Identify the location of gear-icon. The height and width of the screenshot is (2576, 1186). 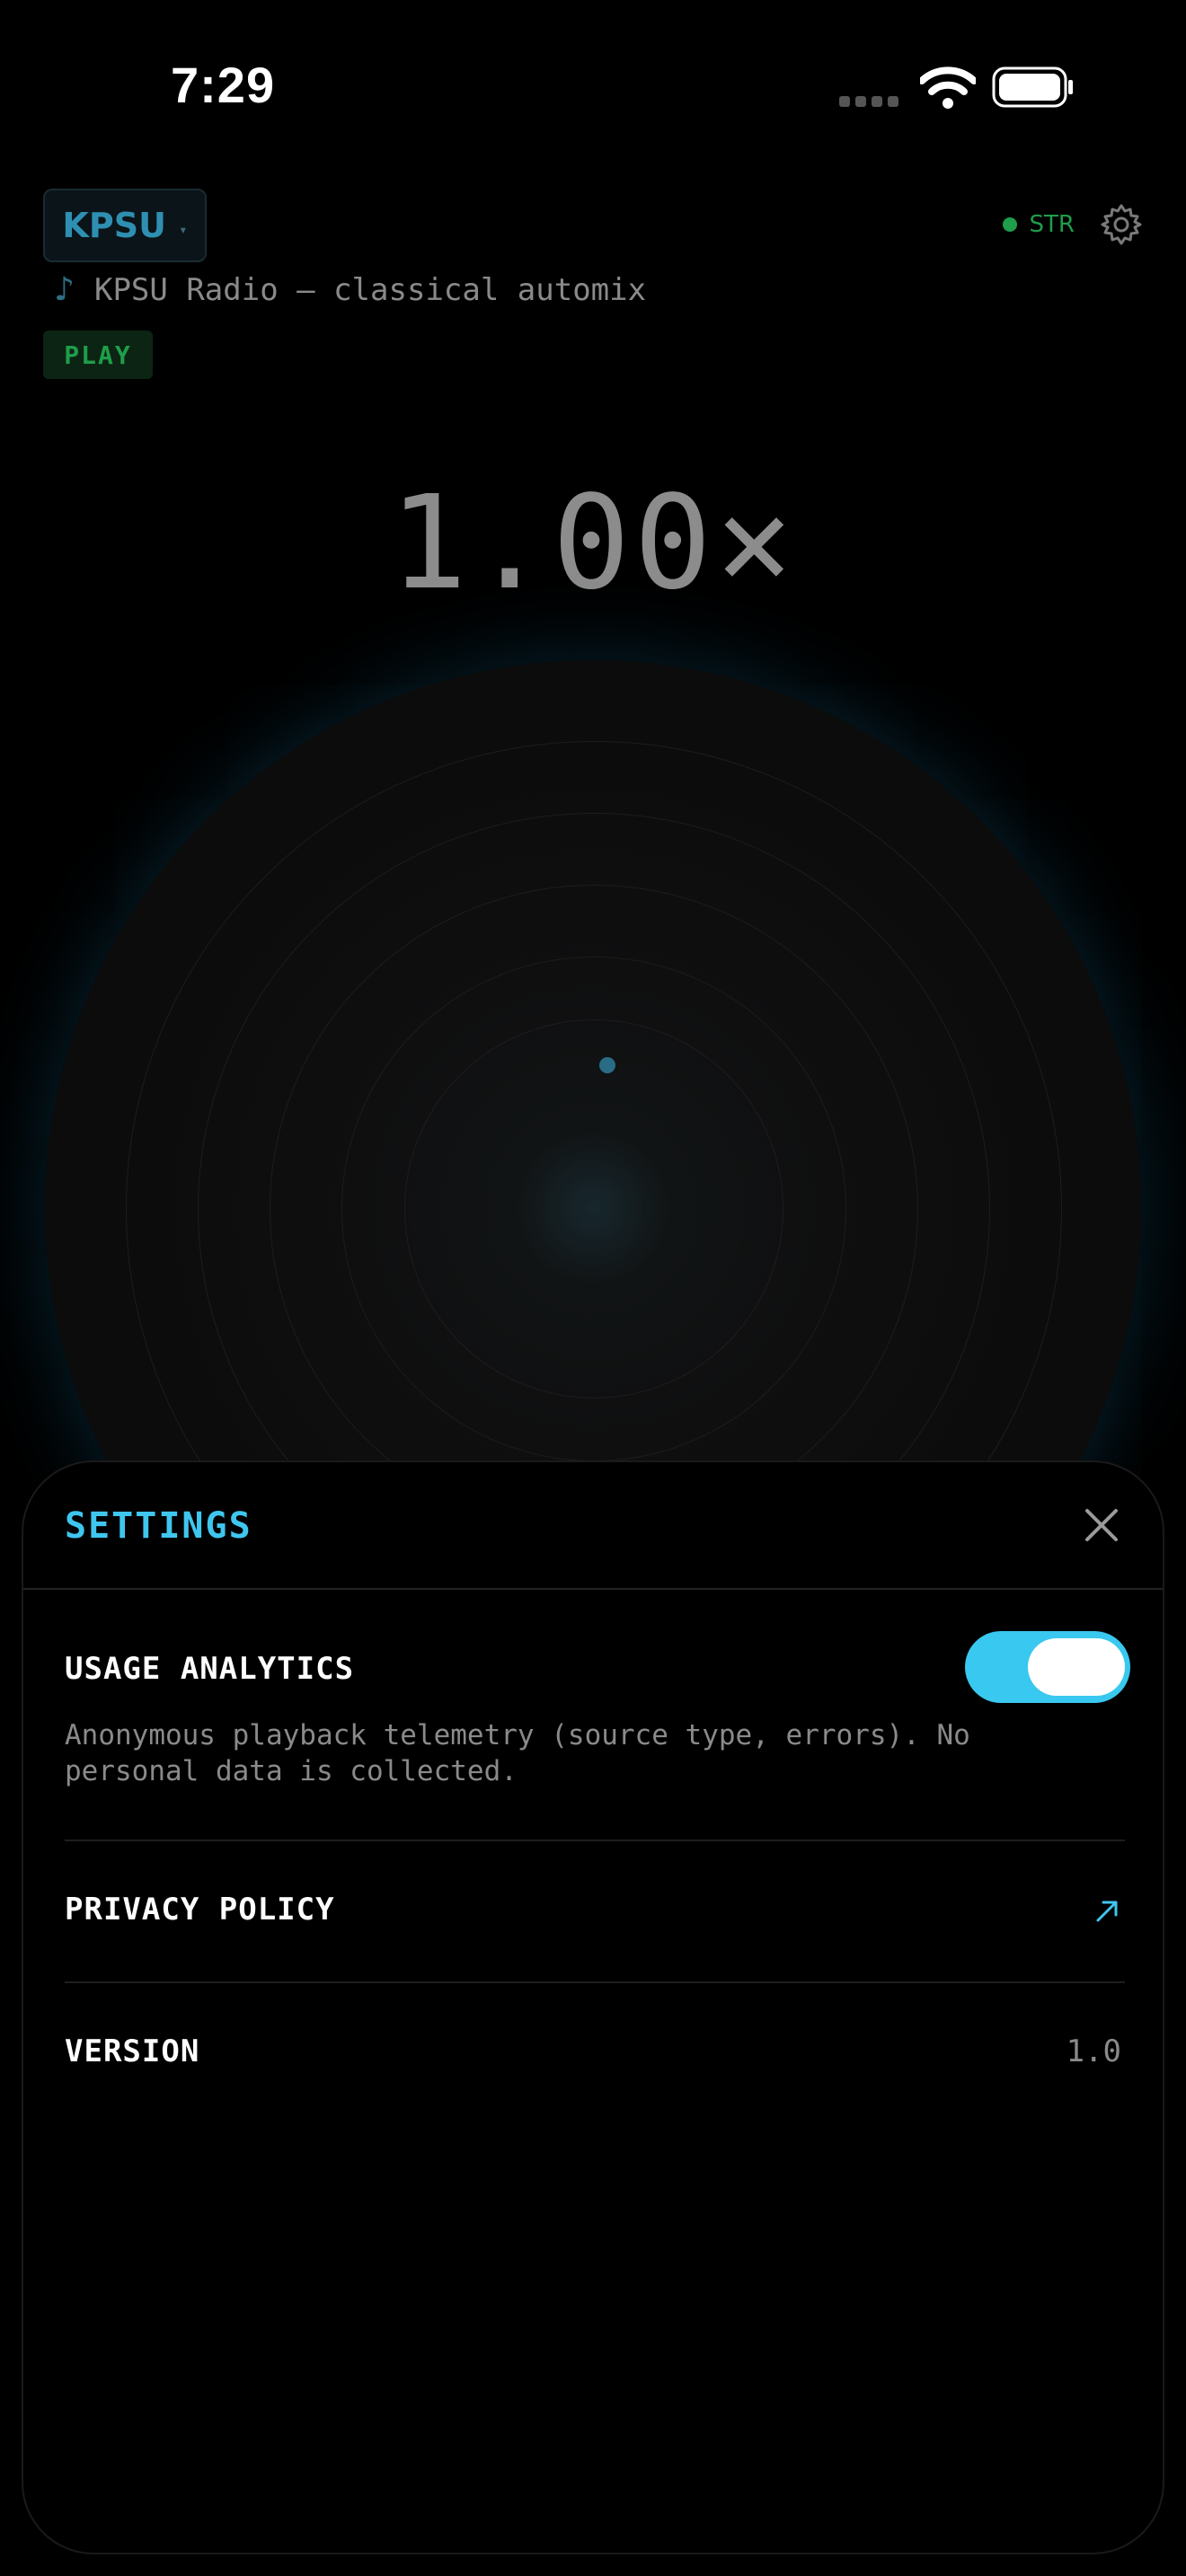
(1121, 224).